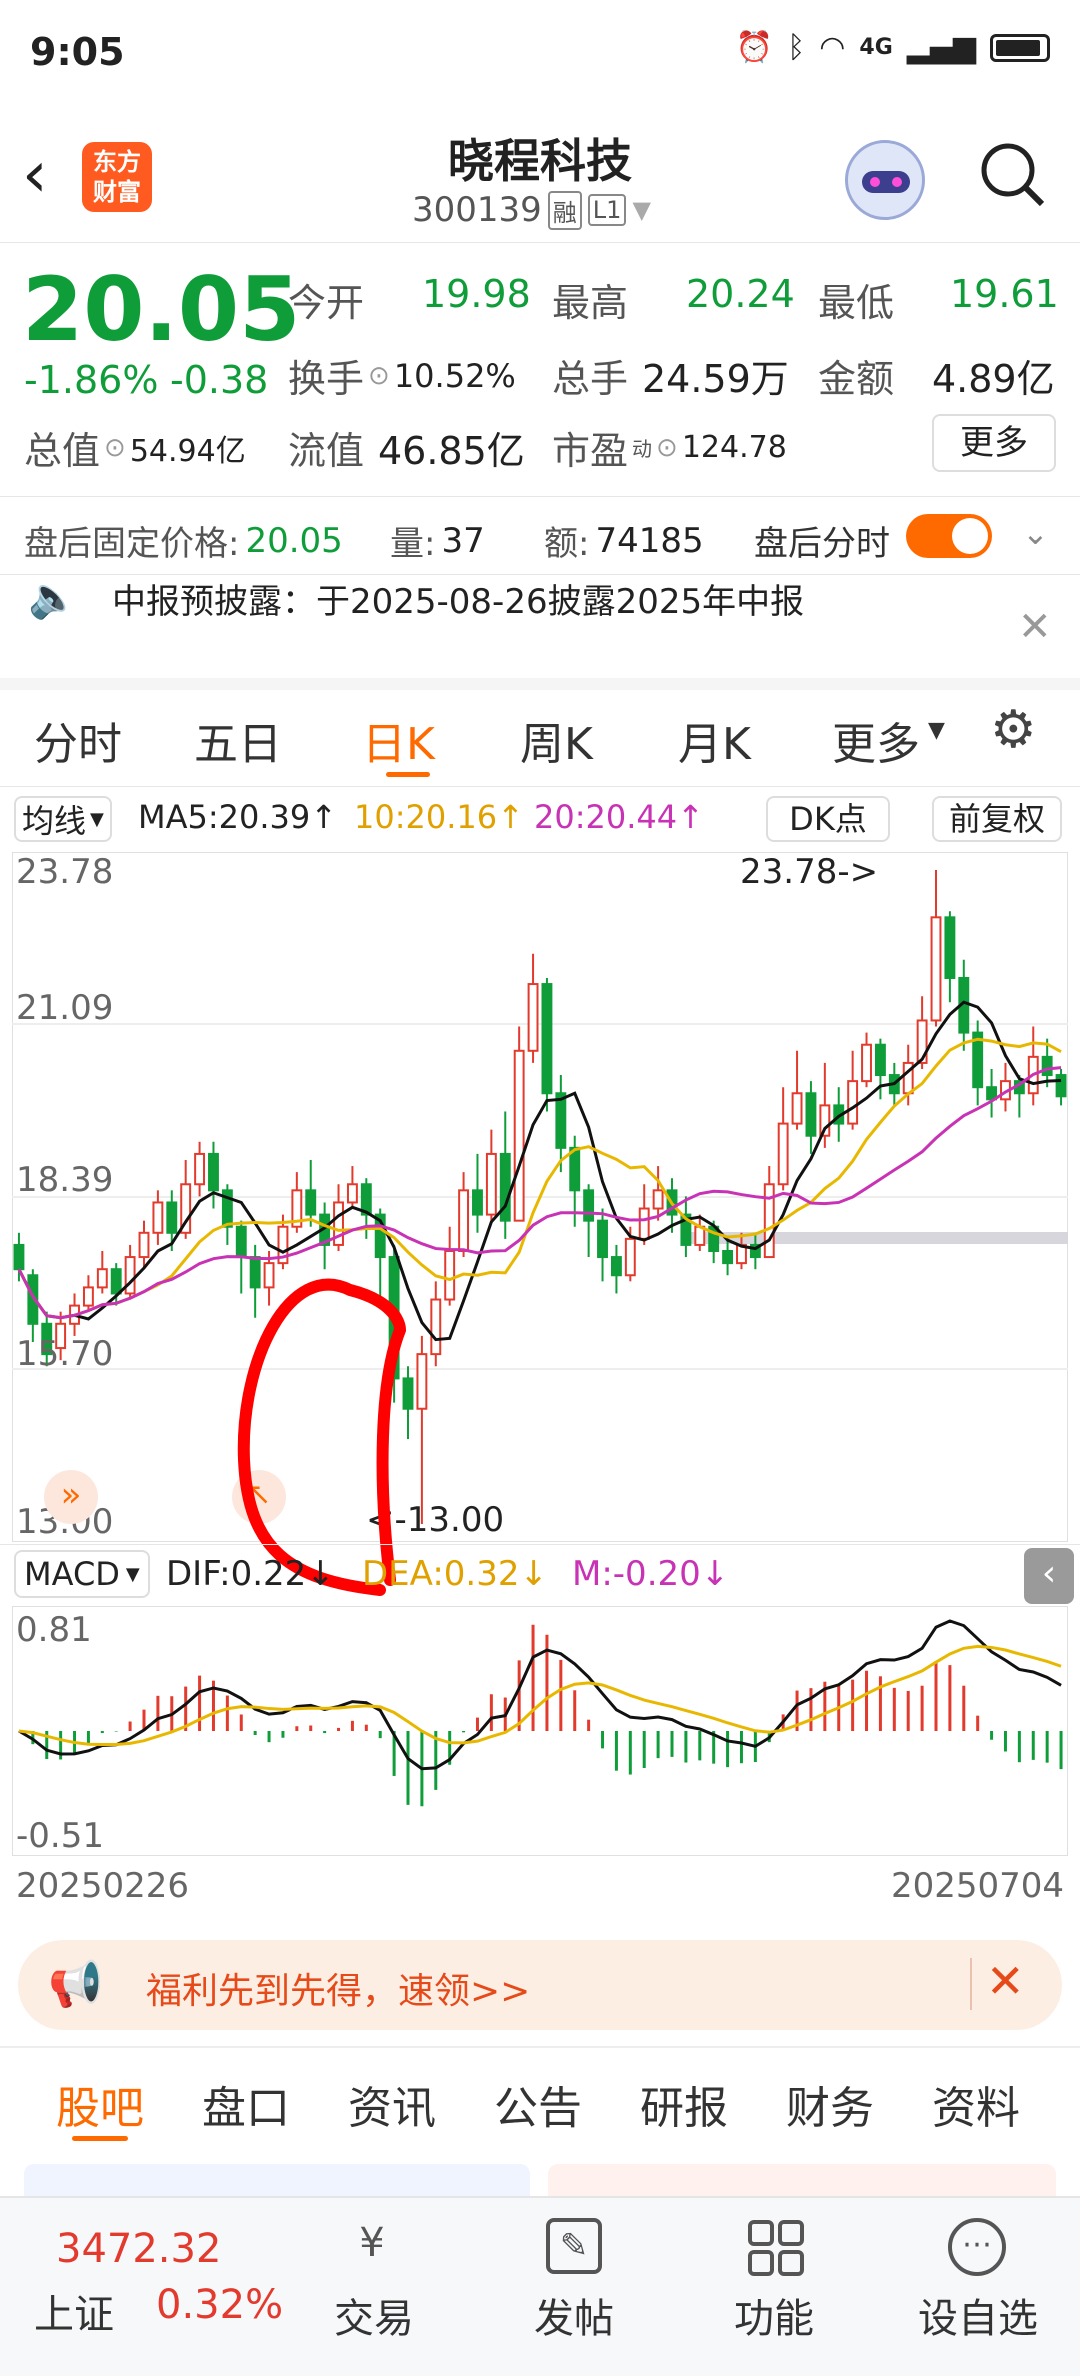 The width and height of the screenshot is (1080, 2376). What do you see at coordinates (1011, 173) in the screenshot?
I see `search-icon` at bounding box center [1011, 173].